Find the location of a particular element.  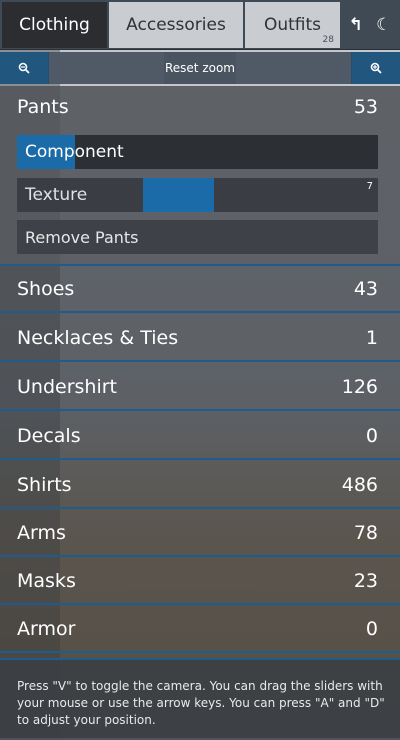

tab-accessories: Accessories is located at coordinates (177, 25).